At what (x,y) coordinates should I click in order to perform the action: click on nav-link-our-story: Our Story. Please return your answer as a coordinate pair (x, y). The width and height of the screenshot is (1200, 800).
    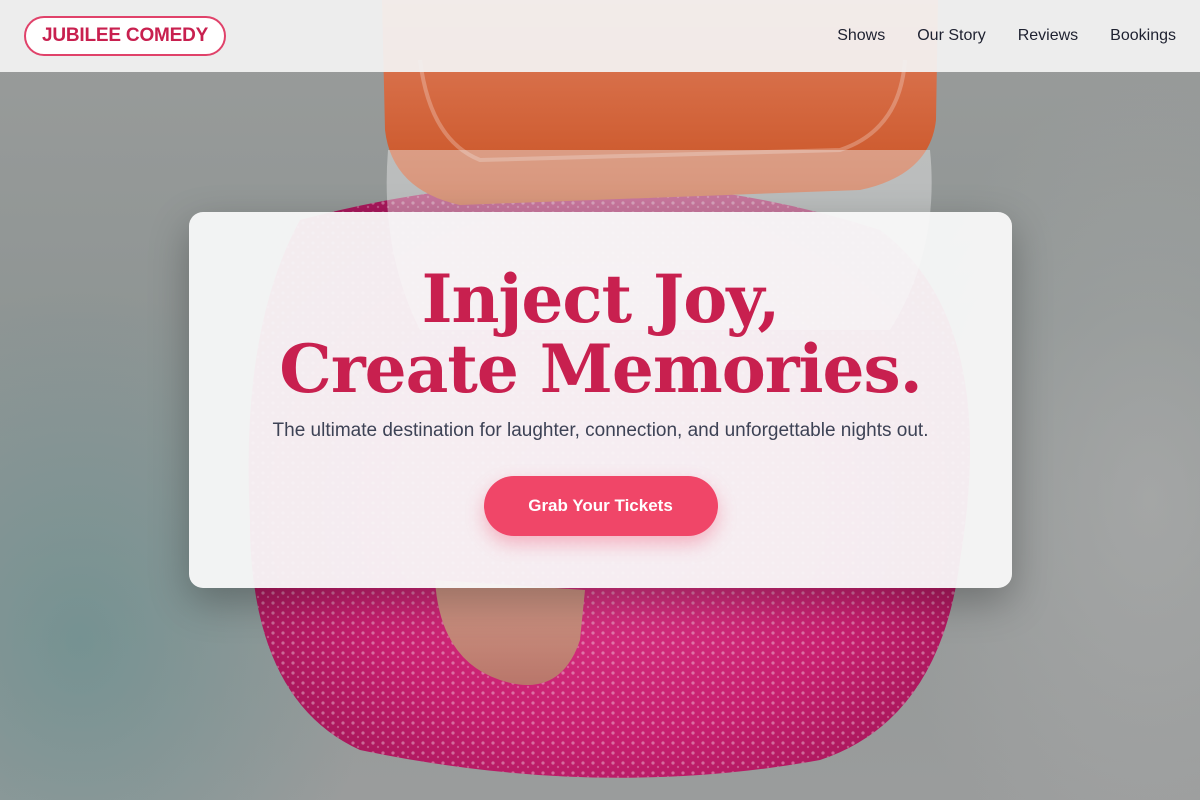
    Looking at the image, I should click on (951, 36).